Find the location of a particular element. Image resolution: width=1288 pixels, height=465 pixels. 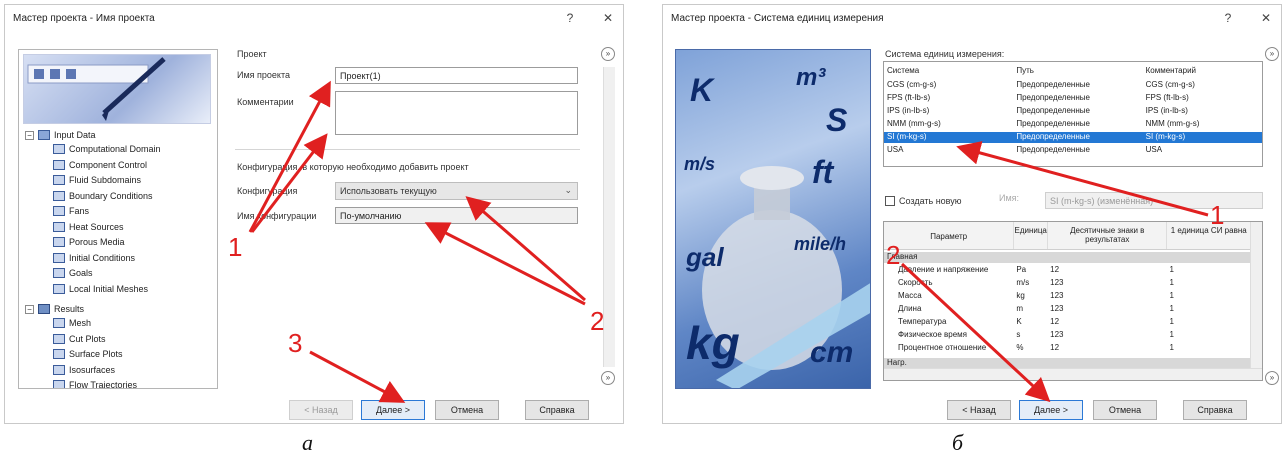

tree-node-initial-conditions: Initial Conditions is located at coordinates (94, 257).